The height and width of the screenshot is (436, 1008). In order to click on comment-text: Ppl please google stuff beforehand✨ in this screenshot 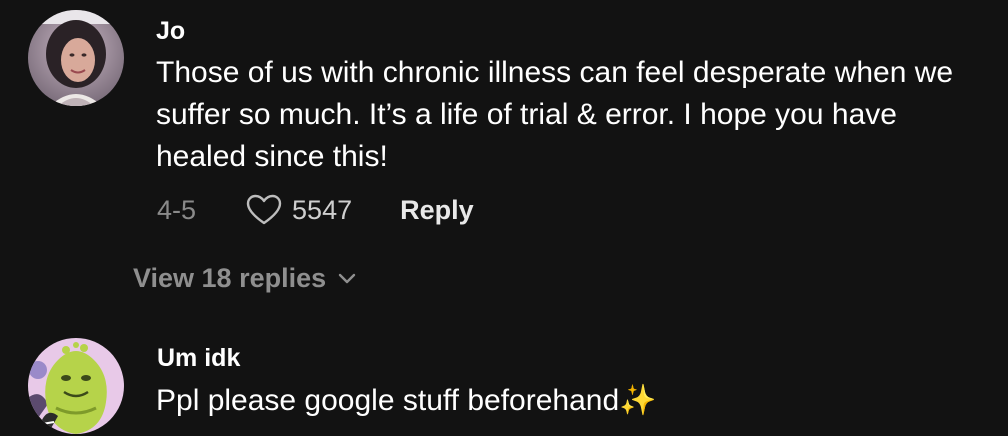, I will do `click(406, 401)`.